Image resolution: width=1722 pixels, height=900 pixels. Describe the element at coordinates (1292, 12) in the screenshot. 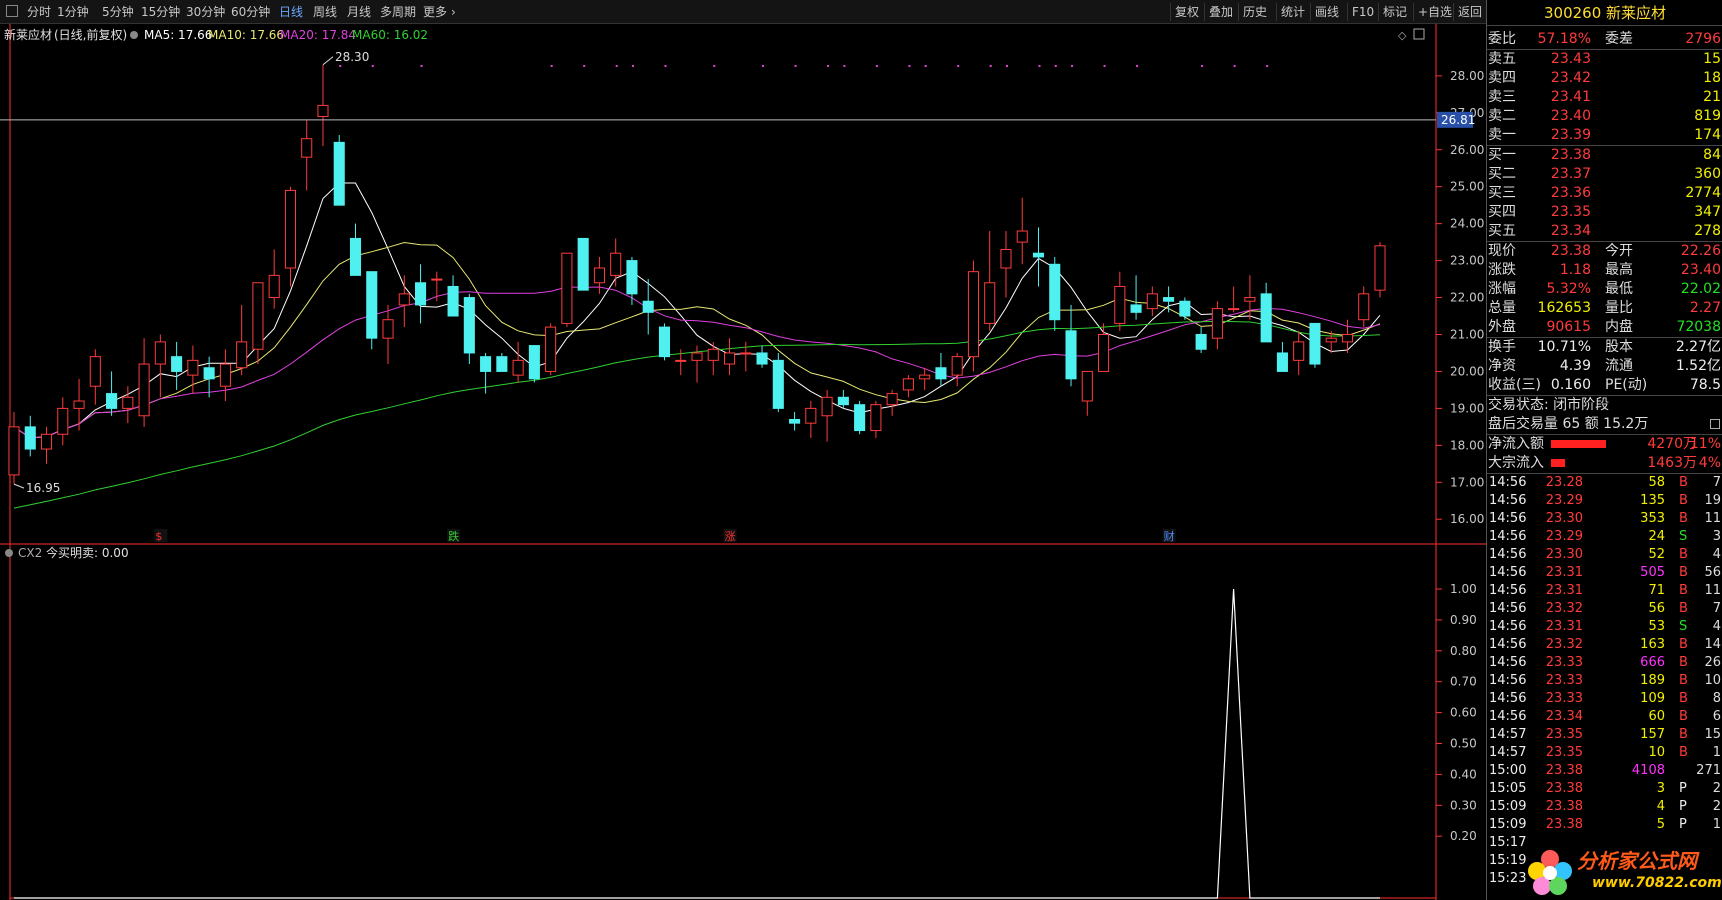

I see `statistics-button: 统计` at that location.